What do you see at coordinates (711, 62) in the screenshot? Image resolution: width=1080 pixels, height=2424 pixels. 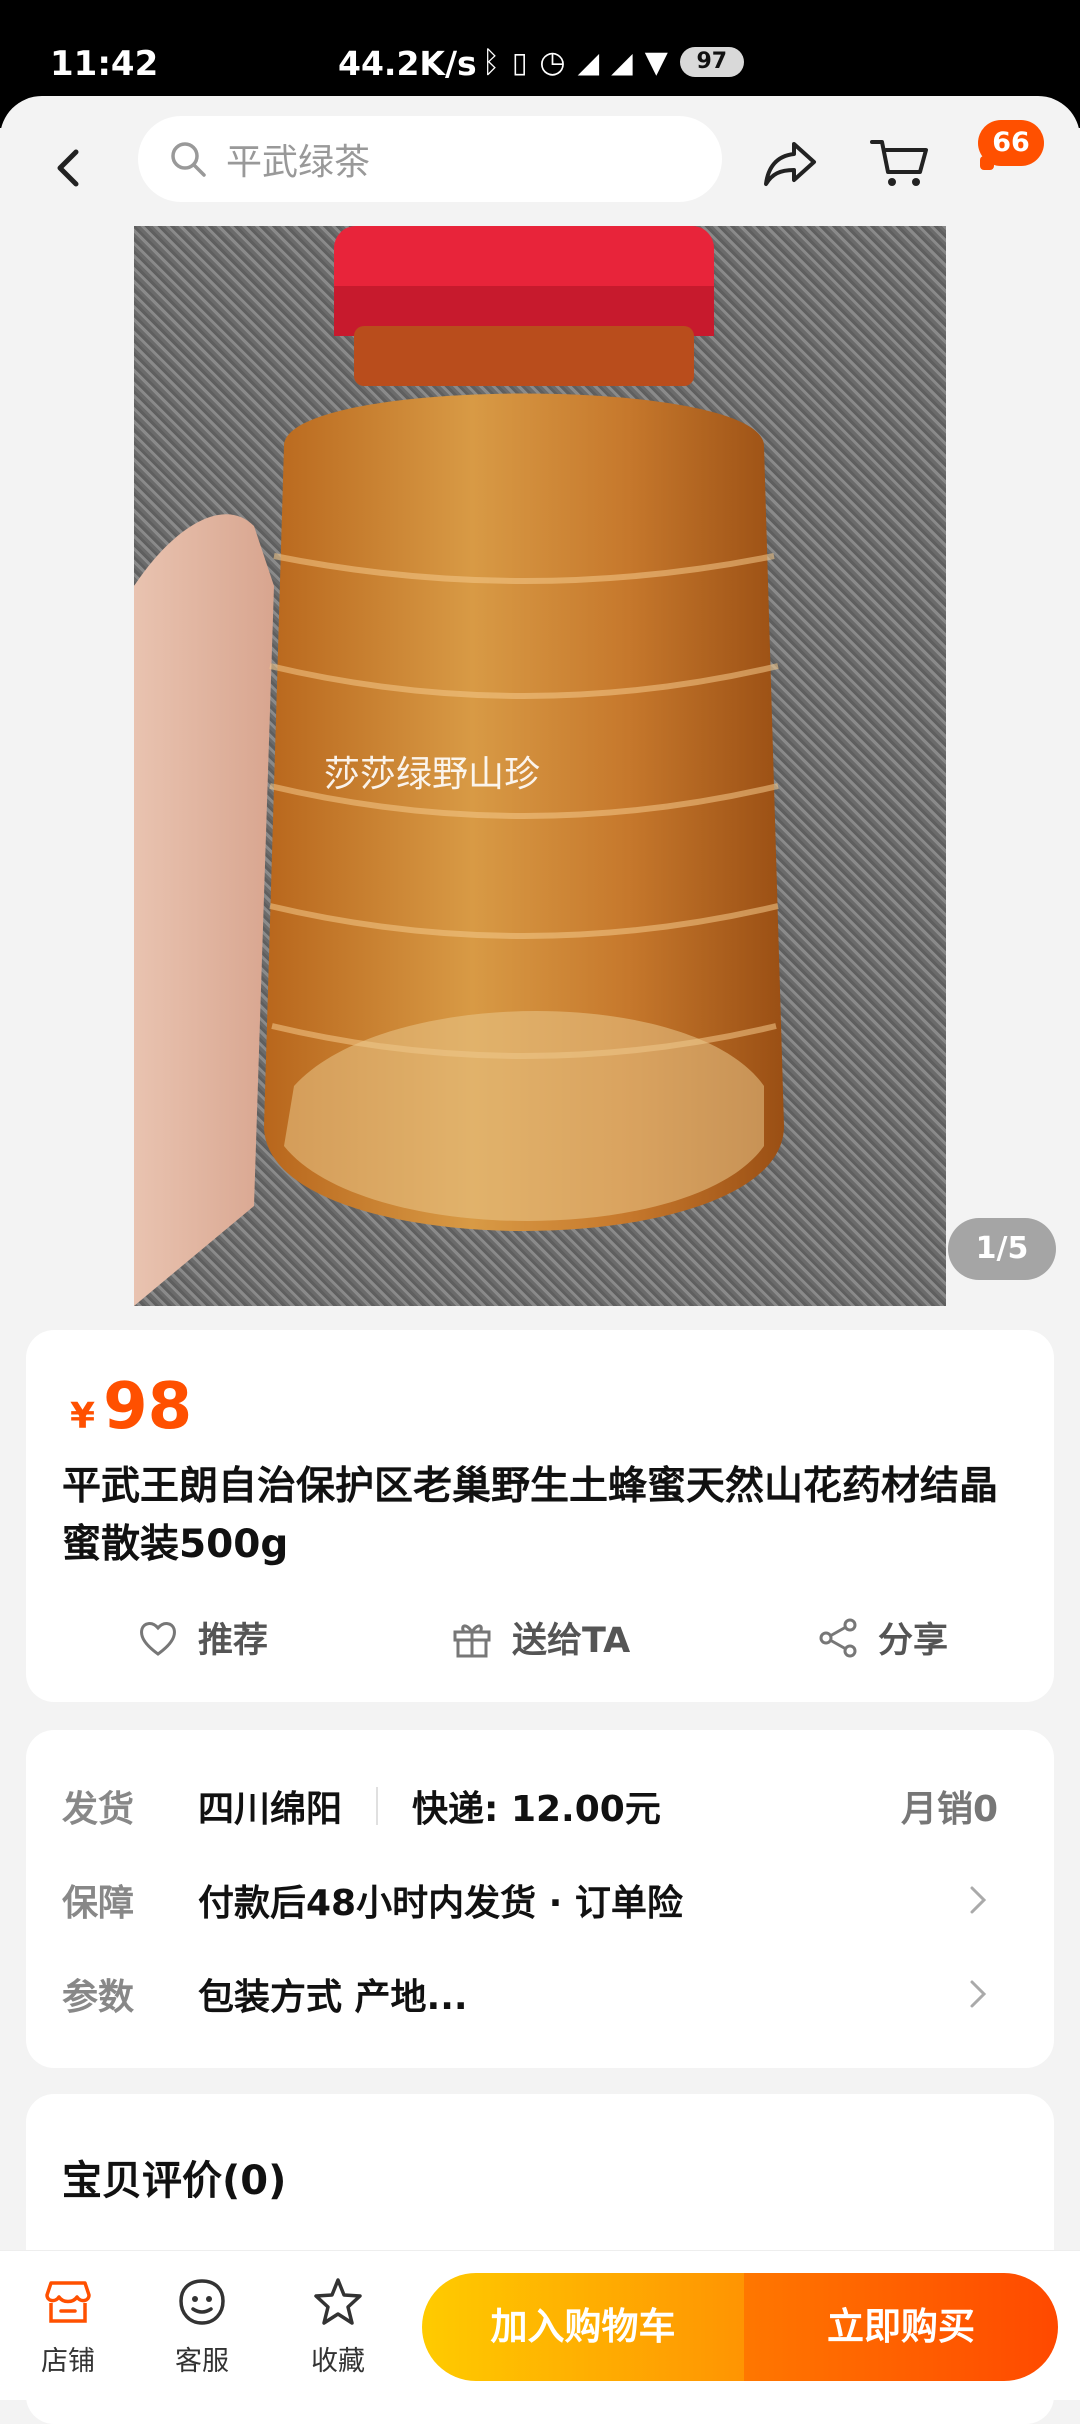 I see `battery-icon: 97` at bounding box center [711, 62].